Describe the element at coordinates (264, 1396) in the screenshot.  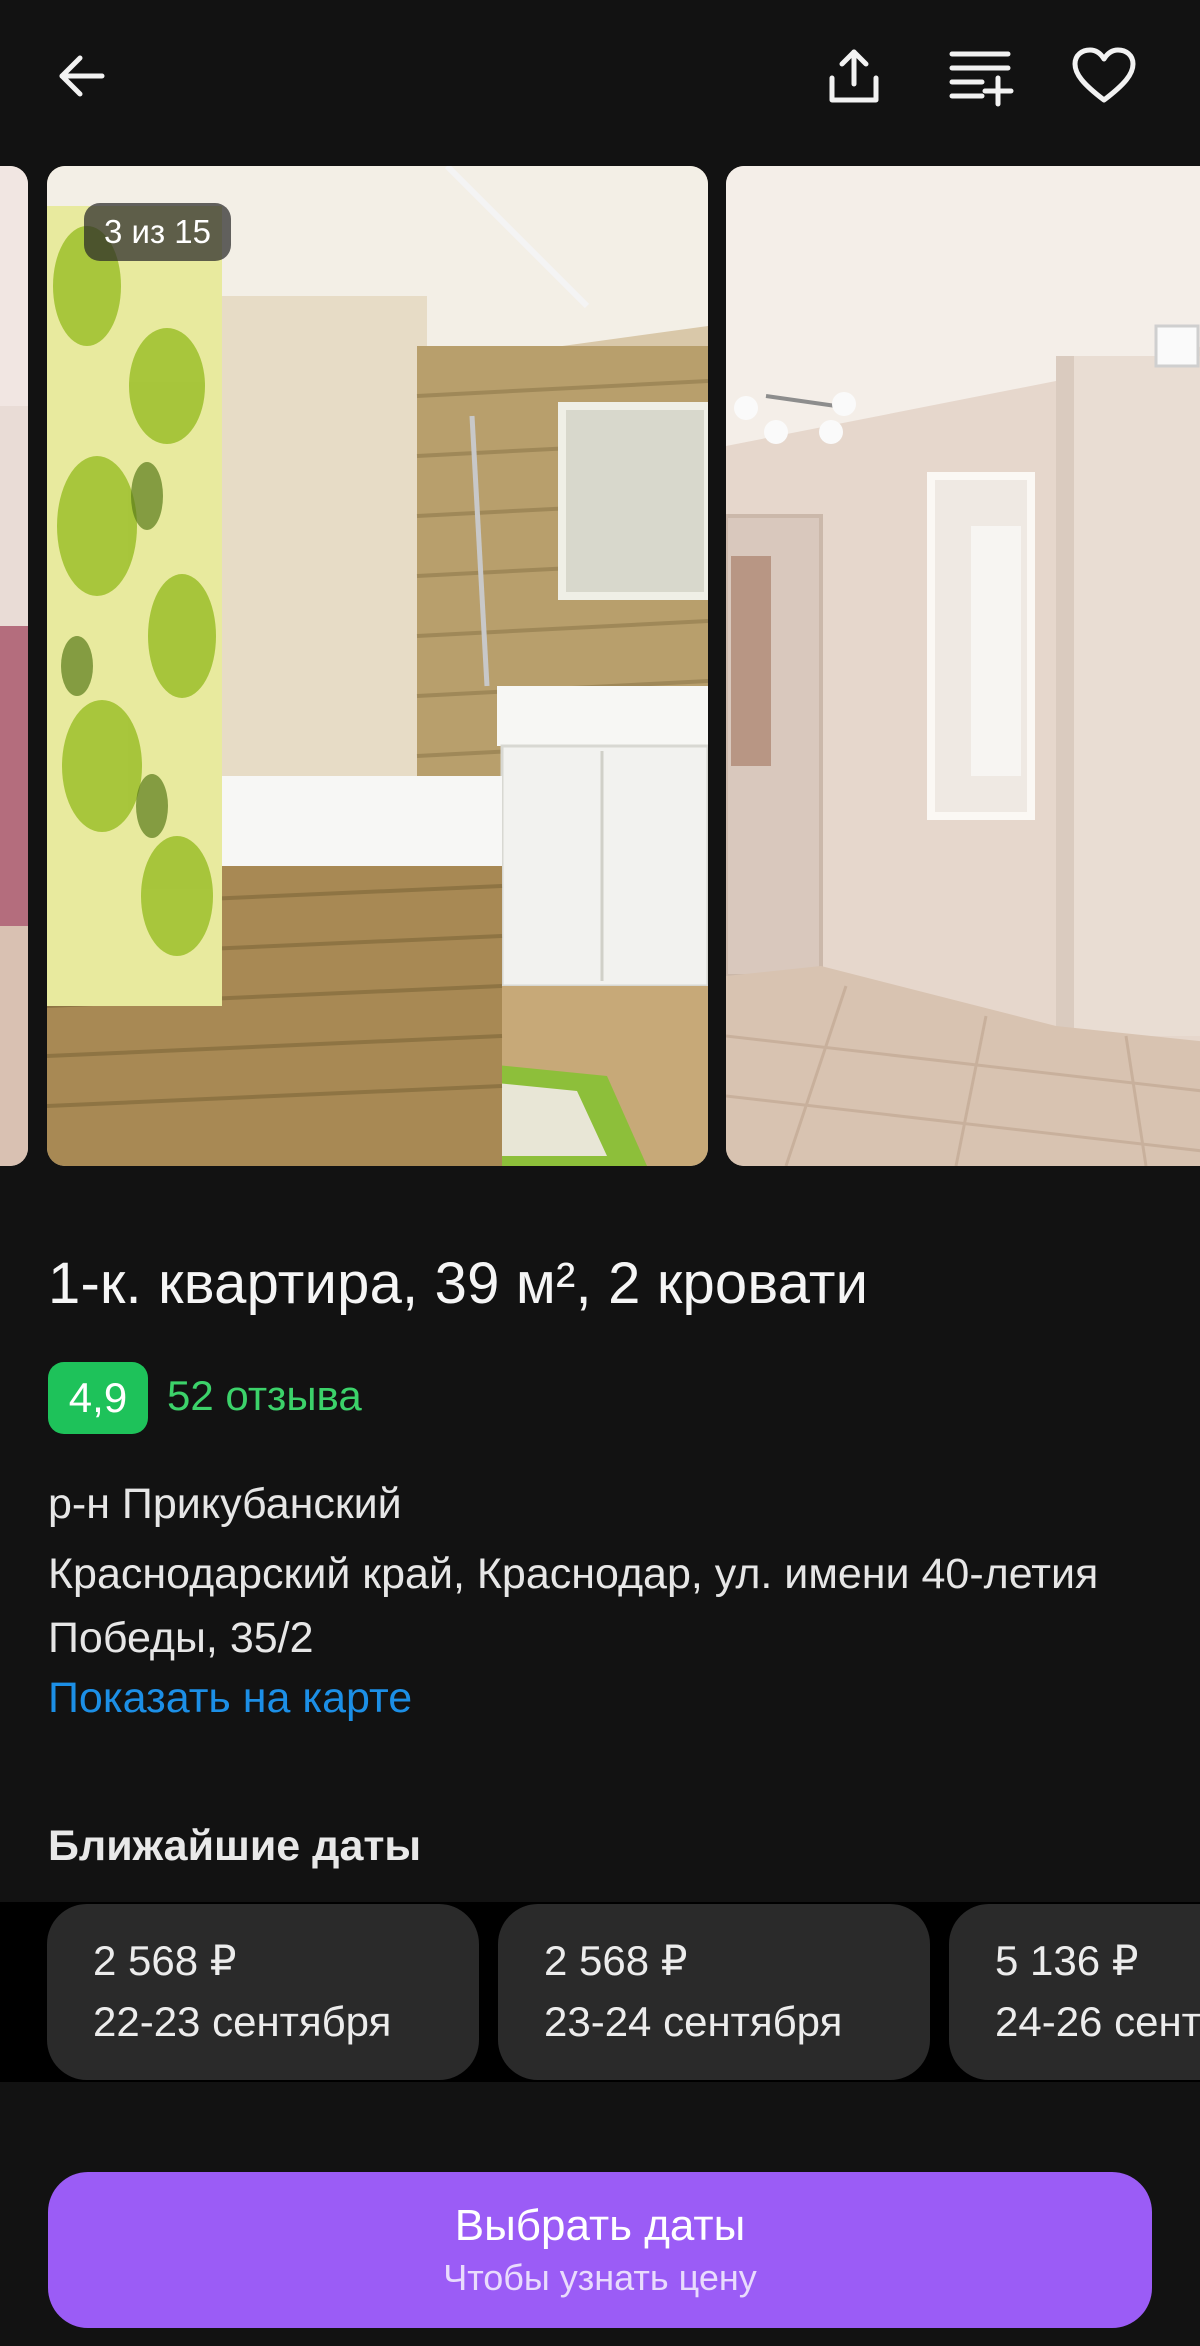
I see `reviews-link: 52 отзыва` at that location.